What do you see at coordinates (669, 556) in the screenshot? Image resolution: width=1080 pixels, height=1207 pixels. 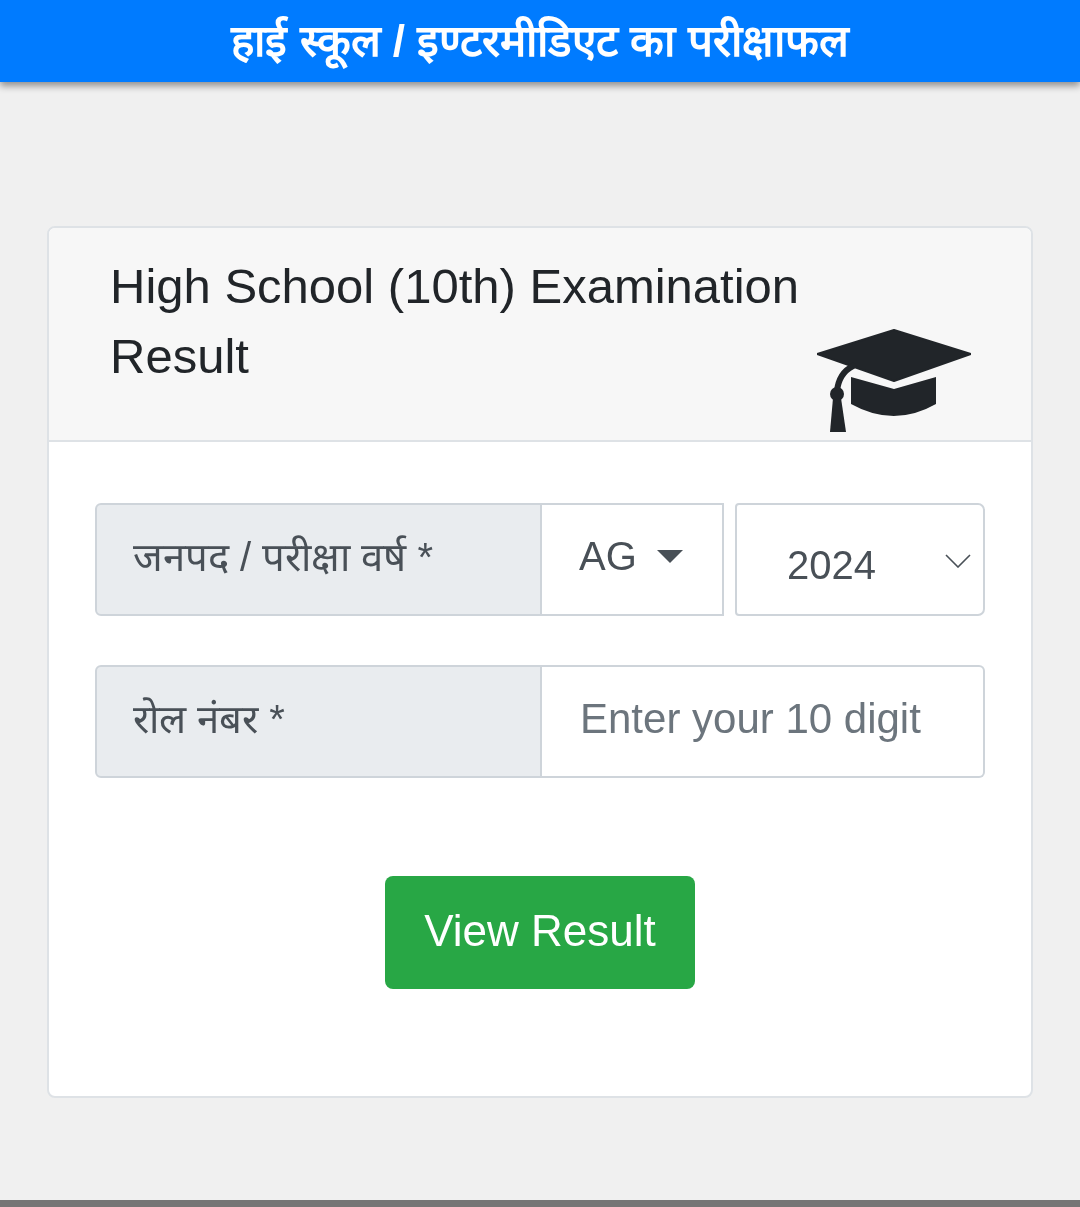 I see `caret-icon` at bounding box center [669, 556].